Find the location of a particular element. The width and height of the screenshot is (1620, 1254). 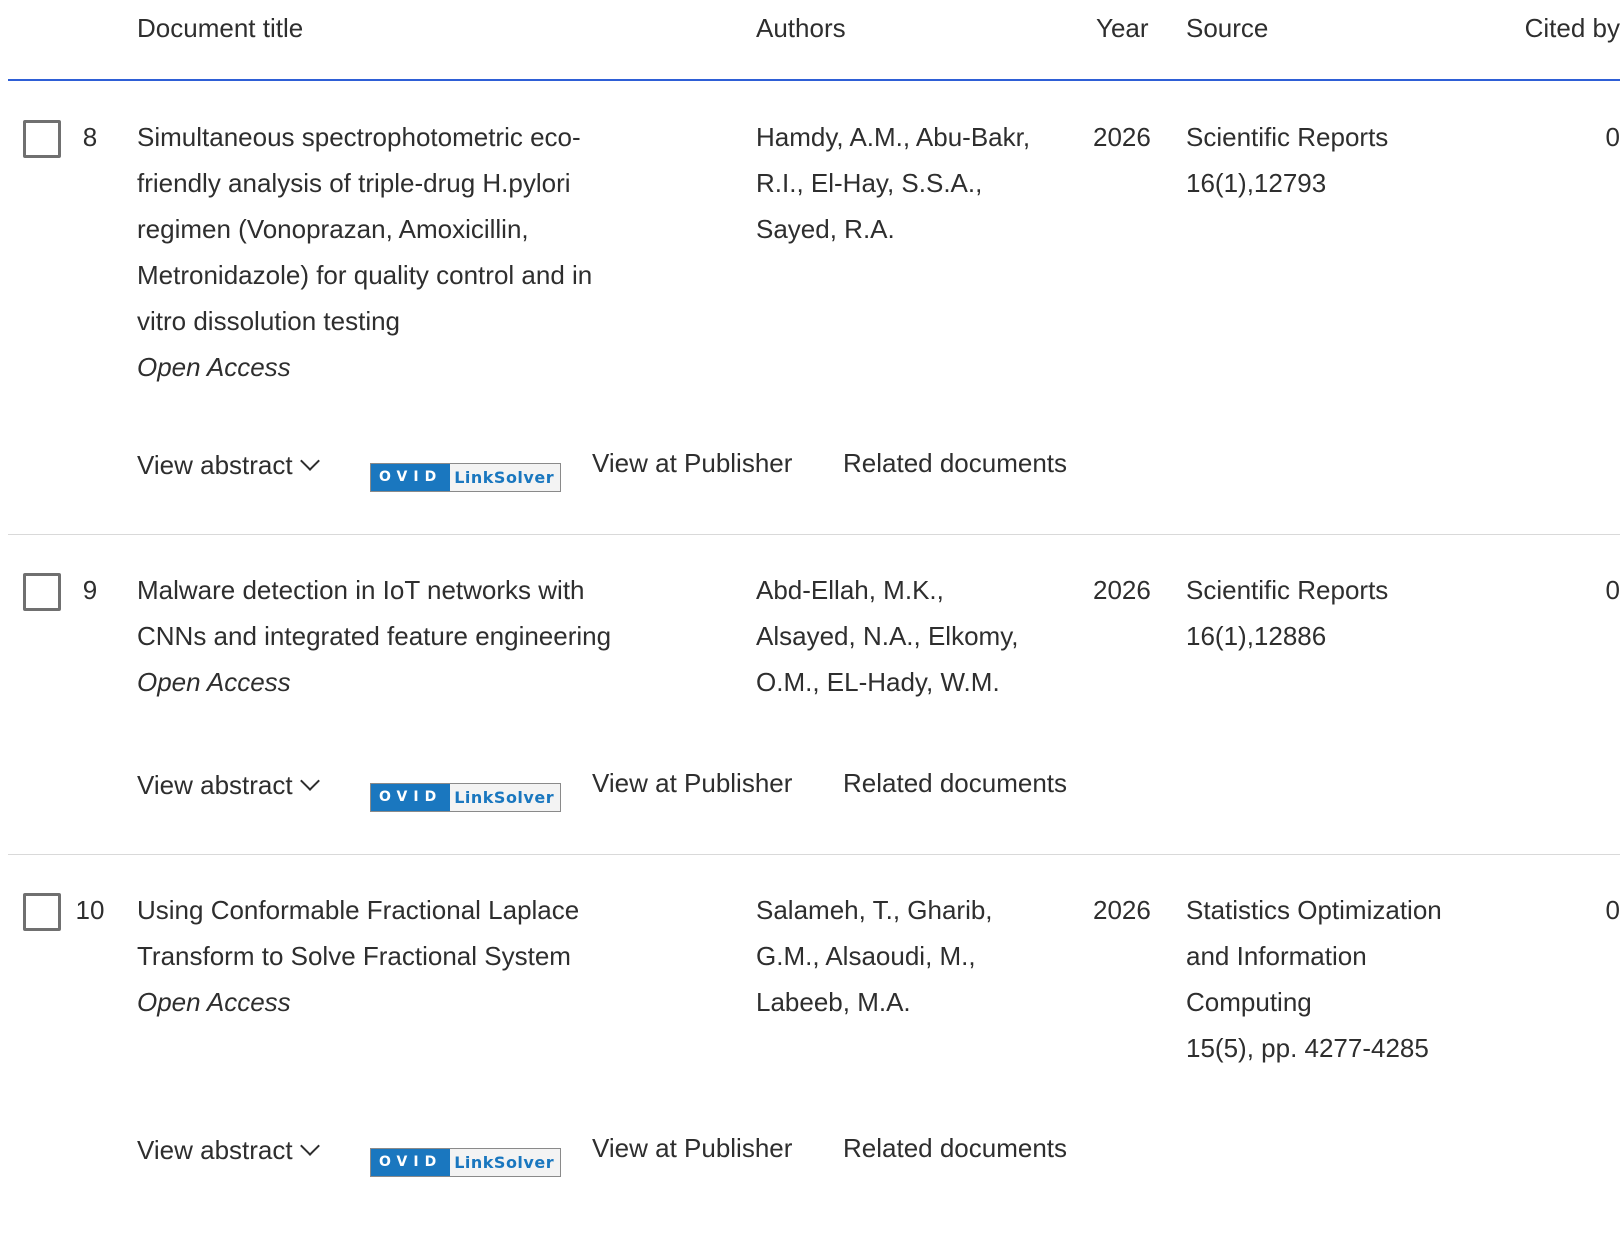

author-line: Labeeb, M.A. is located at coordinates (916, 1002).